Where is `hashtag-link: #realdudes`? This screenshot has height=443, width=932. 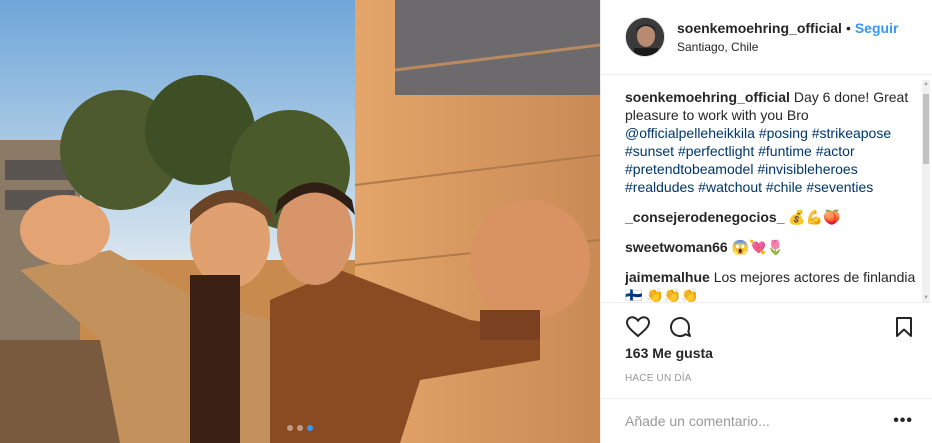 hashtag-link: #realdudes is located at coordinates (659, 187).